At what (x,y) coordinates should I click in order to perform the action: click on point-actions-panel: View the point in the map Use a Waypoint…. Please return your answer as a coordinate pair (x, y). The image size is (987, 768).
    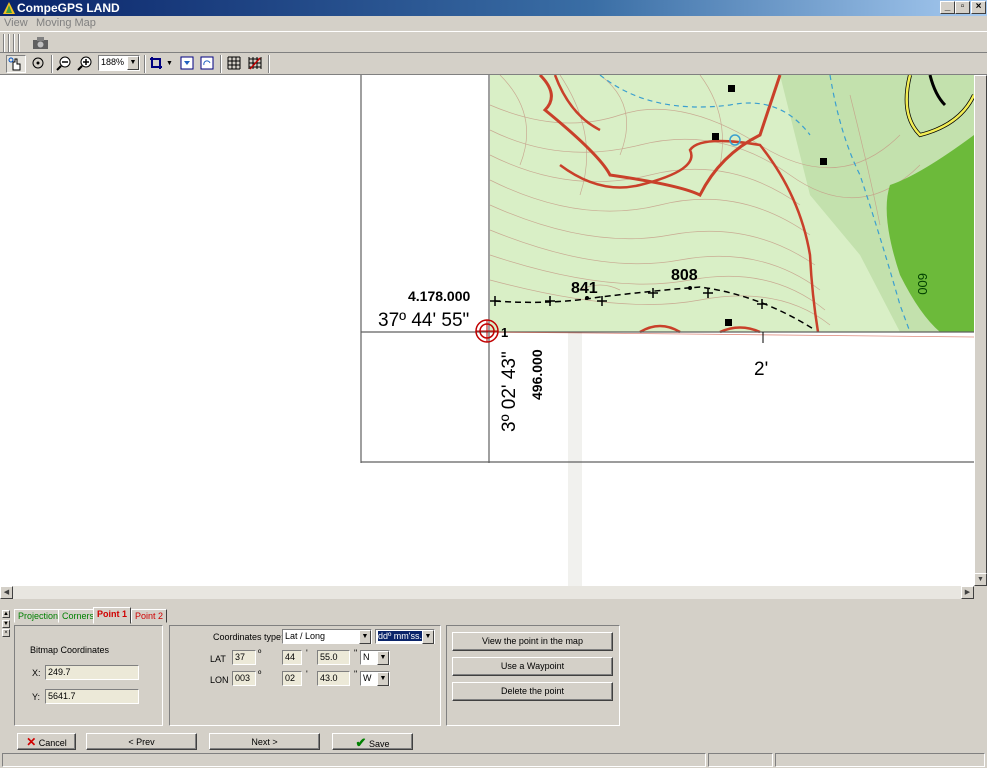
    Looking at the image, I should click on (533, 675).